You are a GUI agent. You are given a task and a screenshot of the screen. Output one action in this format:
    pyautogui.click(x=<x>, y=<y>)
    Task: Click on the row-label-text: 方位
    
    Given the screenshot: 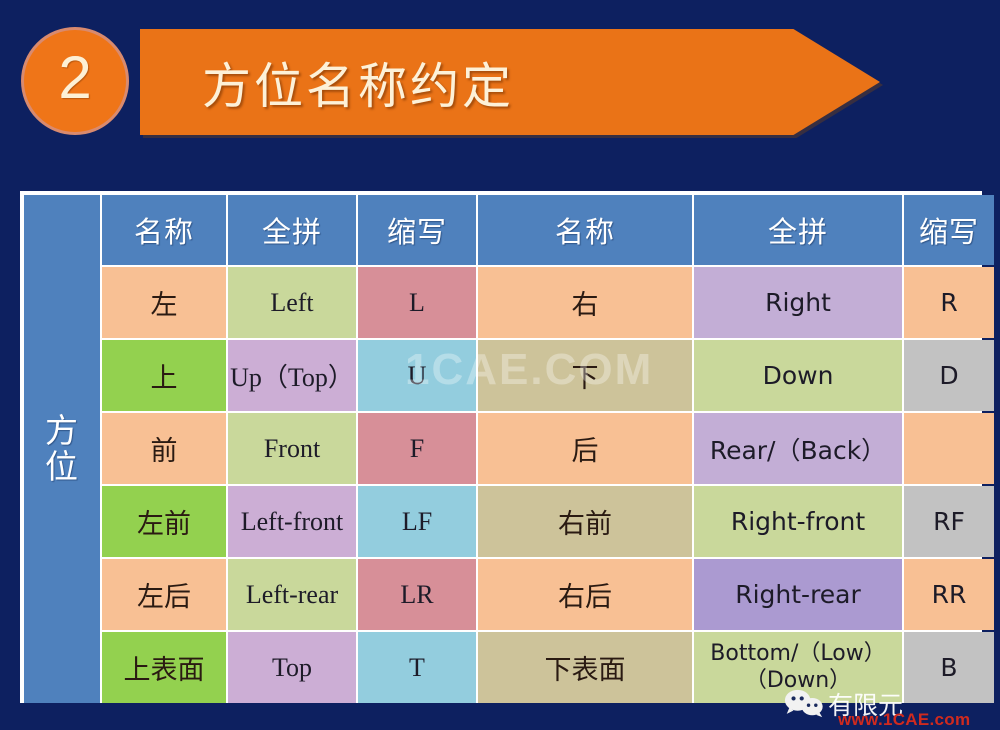 What is the action you would take?
    pyautogui.click(x=61, y=448)
    